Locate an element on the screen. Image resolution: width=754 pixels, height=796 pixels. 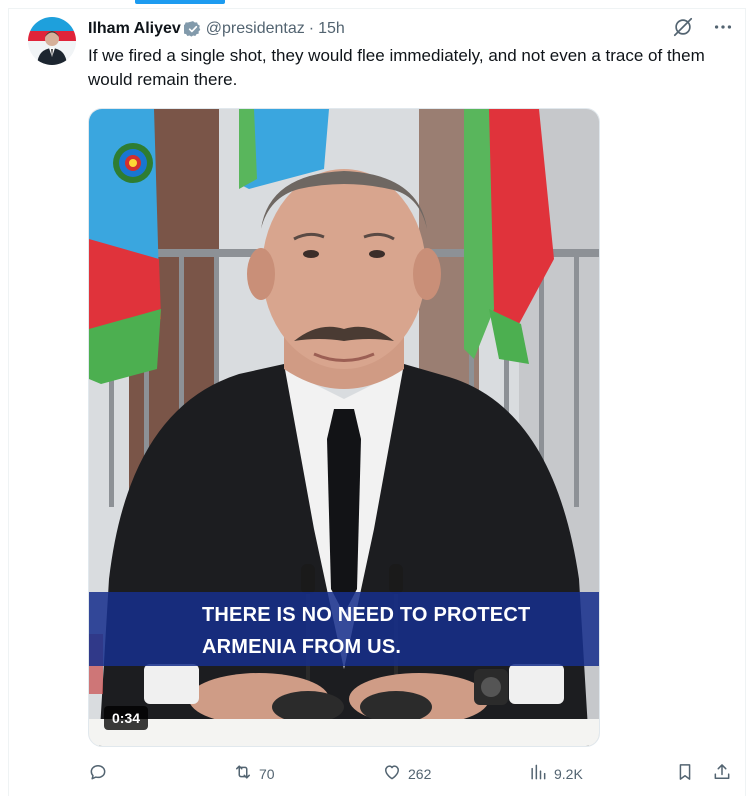
share-icon is located at coordinates (722, 773).